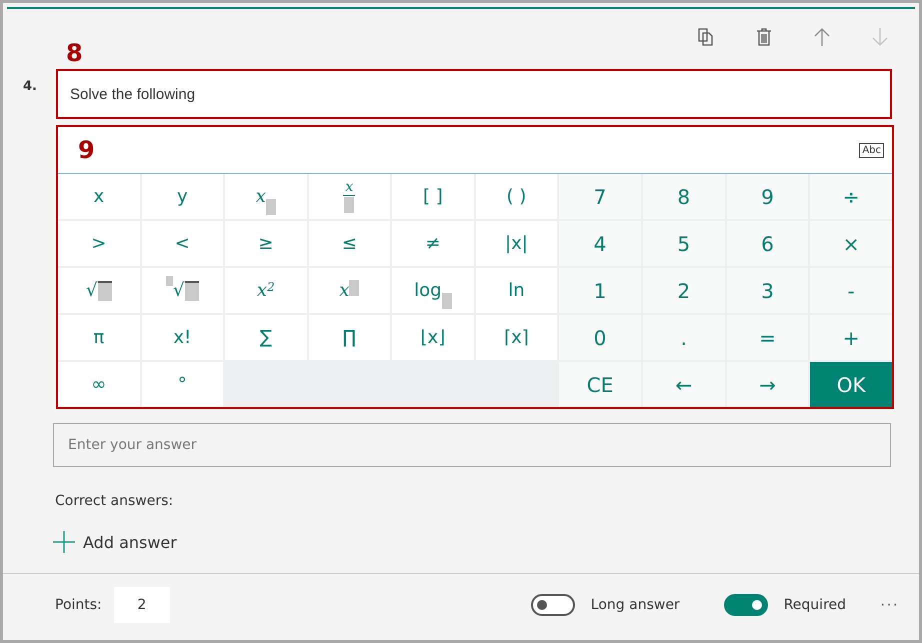  I want to click on key: ×, so click(851, 243).